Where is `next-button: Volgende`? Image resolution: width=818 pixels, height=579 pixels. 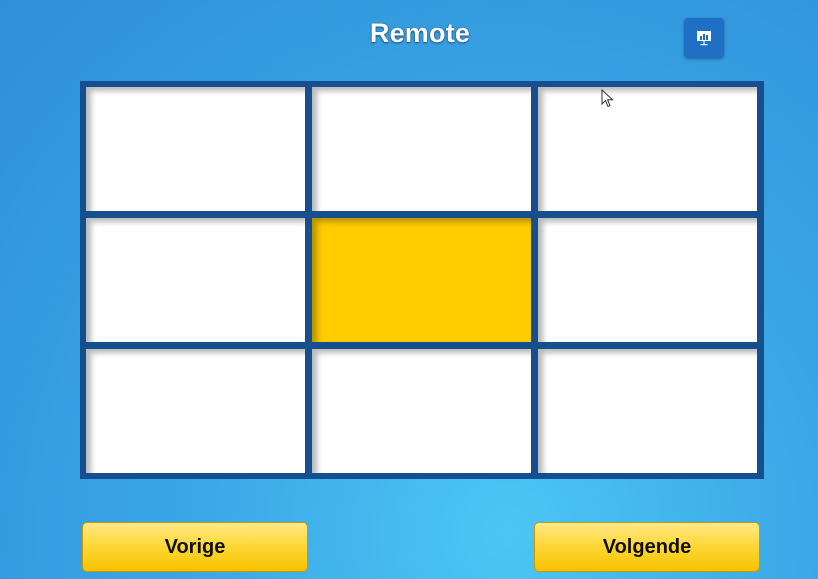 next-button: Volgende is located at coordinates (647, 547).